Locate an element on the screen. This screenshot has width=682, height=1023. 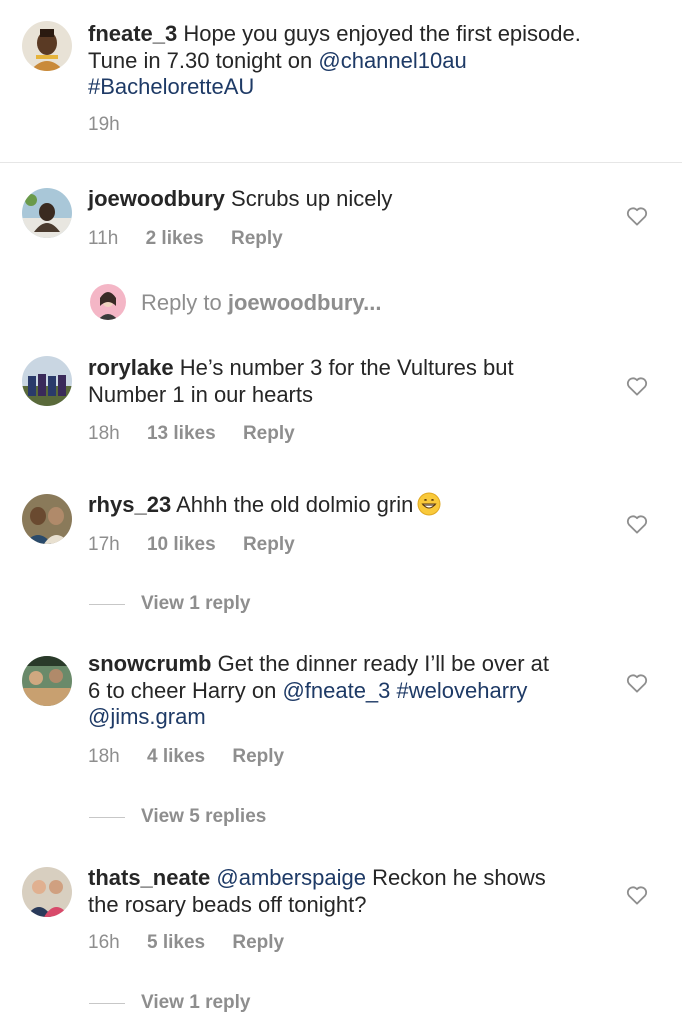
comment-meta: 17h 10 likes Reply is located at coordinates (191, 545).